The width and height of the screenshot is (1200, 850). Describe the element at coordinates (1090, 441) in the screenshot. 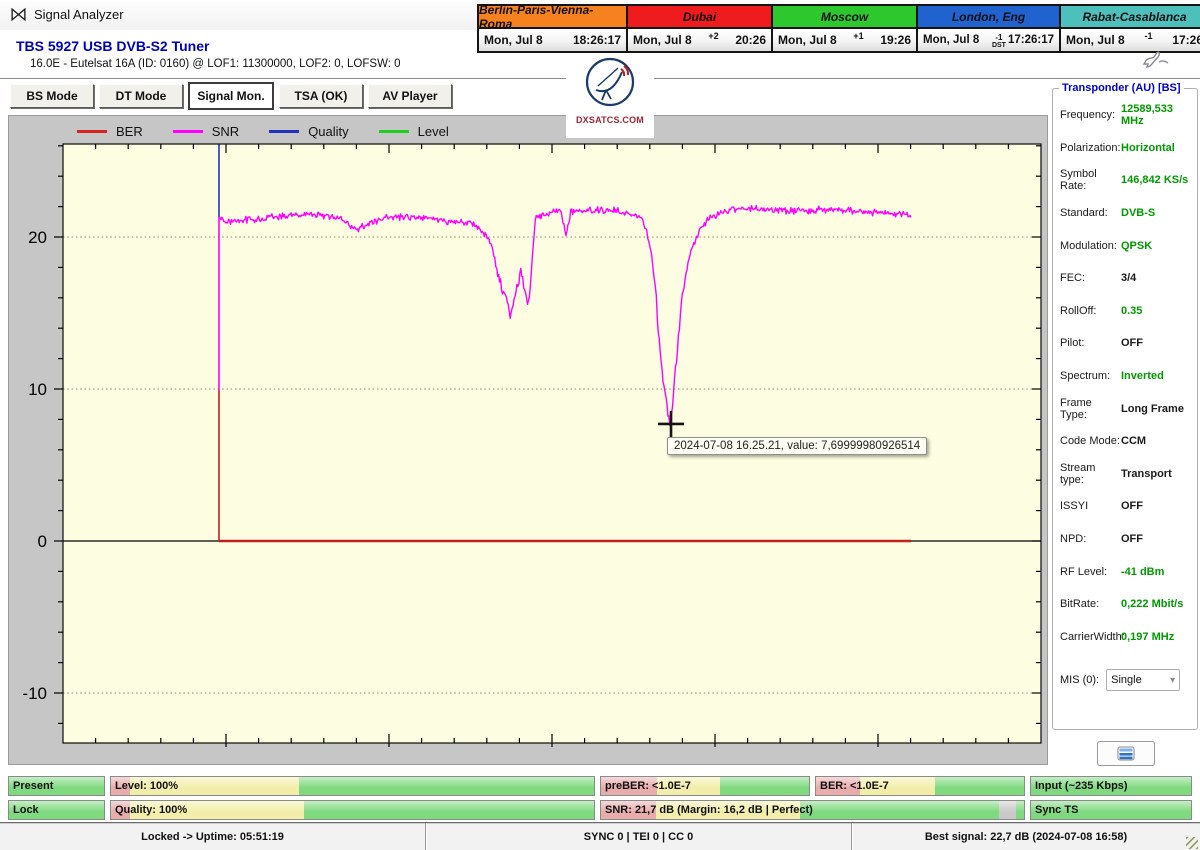

I see `transponder-row-label: Code Mode:` at that location.